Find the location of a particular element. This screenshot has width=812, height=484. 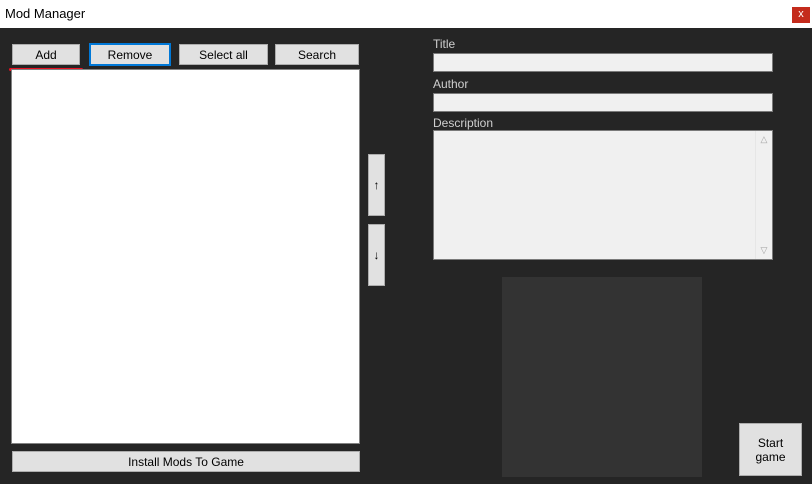

author-label: Author is located at coordinates (451, 84).